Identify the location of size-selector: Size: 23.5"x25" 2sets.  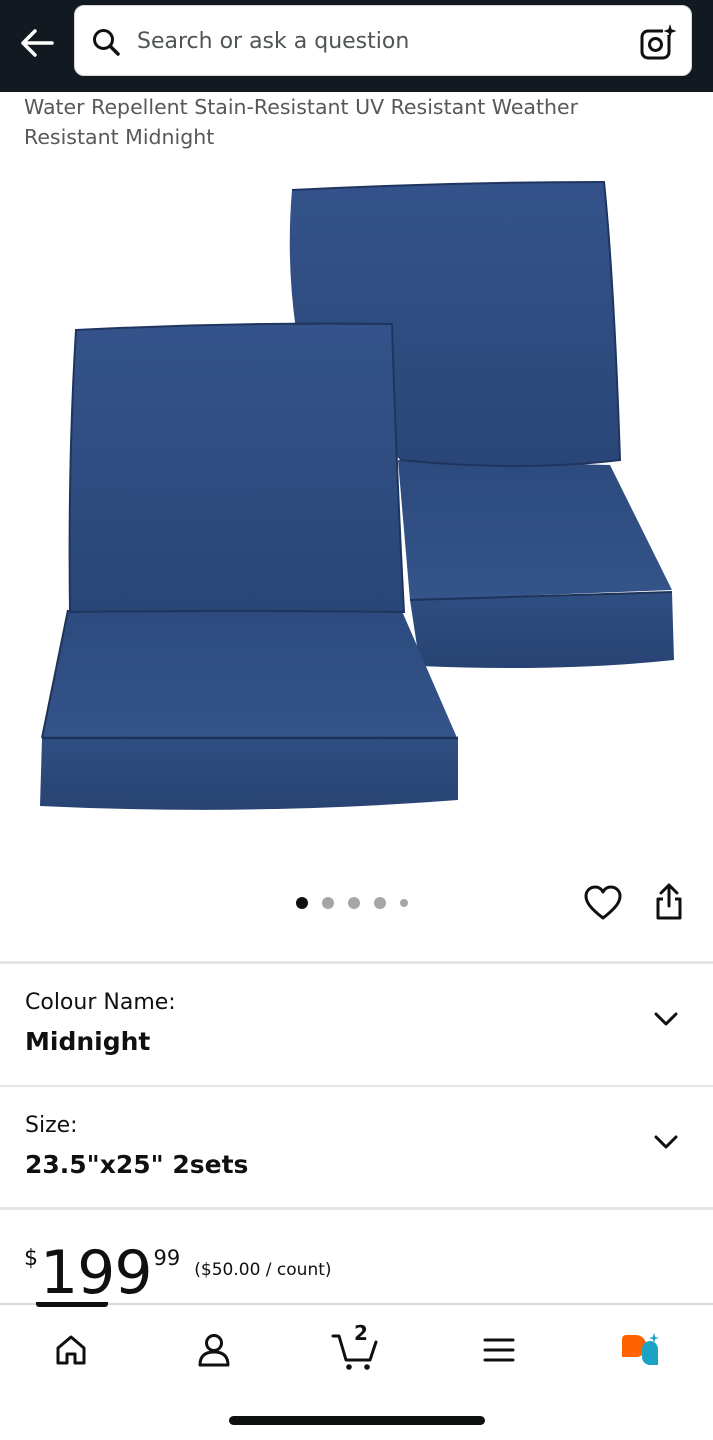
(356, 1147).